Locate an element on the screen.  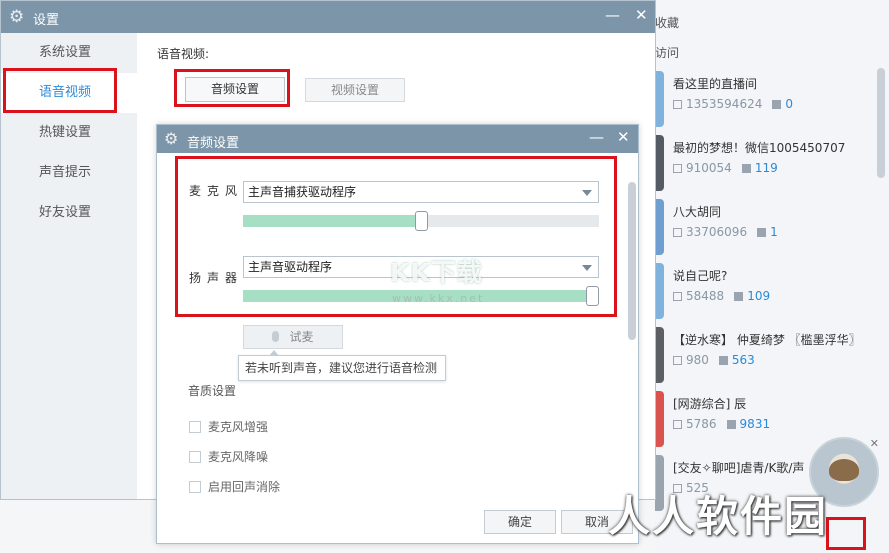
video-settings-button: 视频设置 is located at coordinates (355, 90).